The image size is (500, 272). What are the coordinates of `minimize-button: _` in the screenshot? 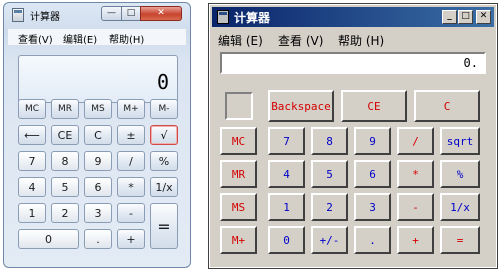 It's located at (449, 17).